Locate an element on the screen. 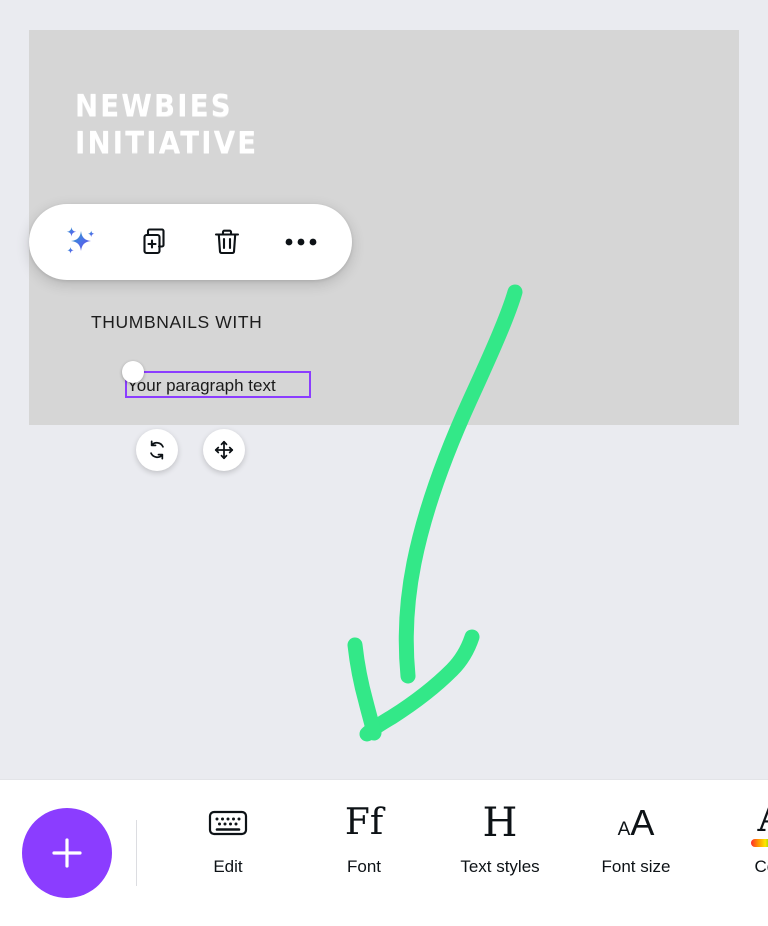 This screenshot has width=768, height=926. tool-text-styles: H Text styles is located at coordinates (500, 850).